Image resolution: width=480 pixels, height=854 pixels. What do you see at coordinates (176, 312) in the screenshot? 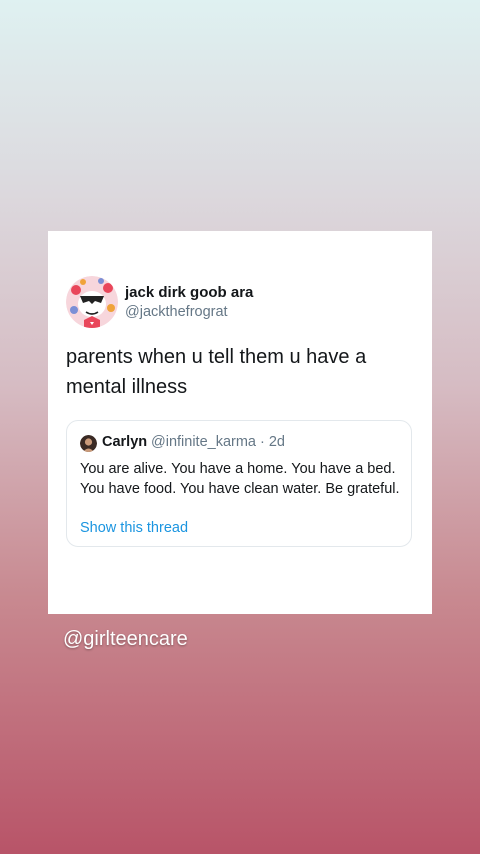
I see `user-handle: @jackthefrograt` at bounding box center [176, 312].